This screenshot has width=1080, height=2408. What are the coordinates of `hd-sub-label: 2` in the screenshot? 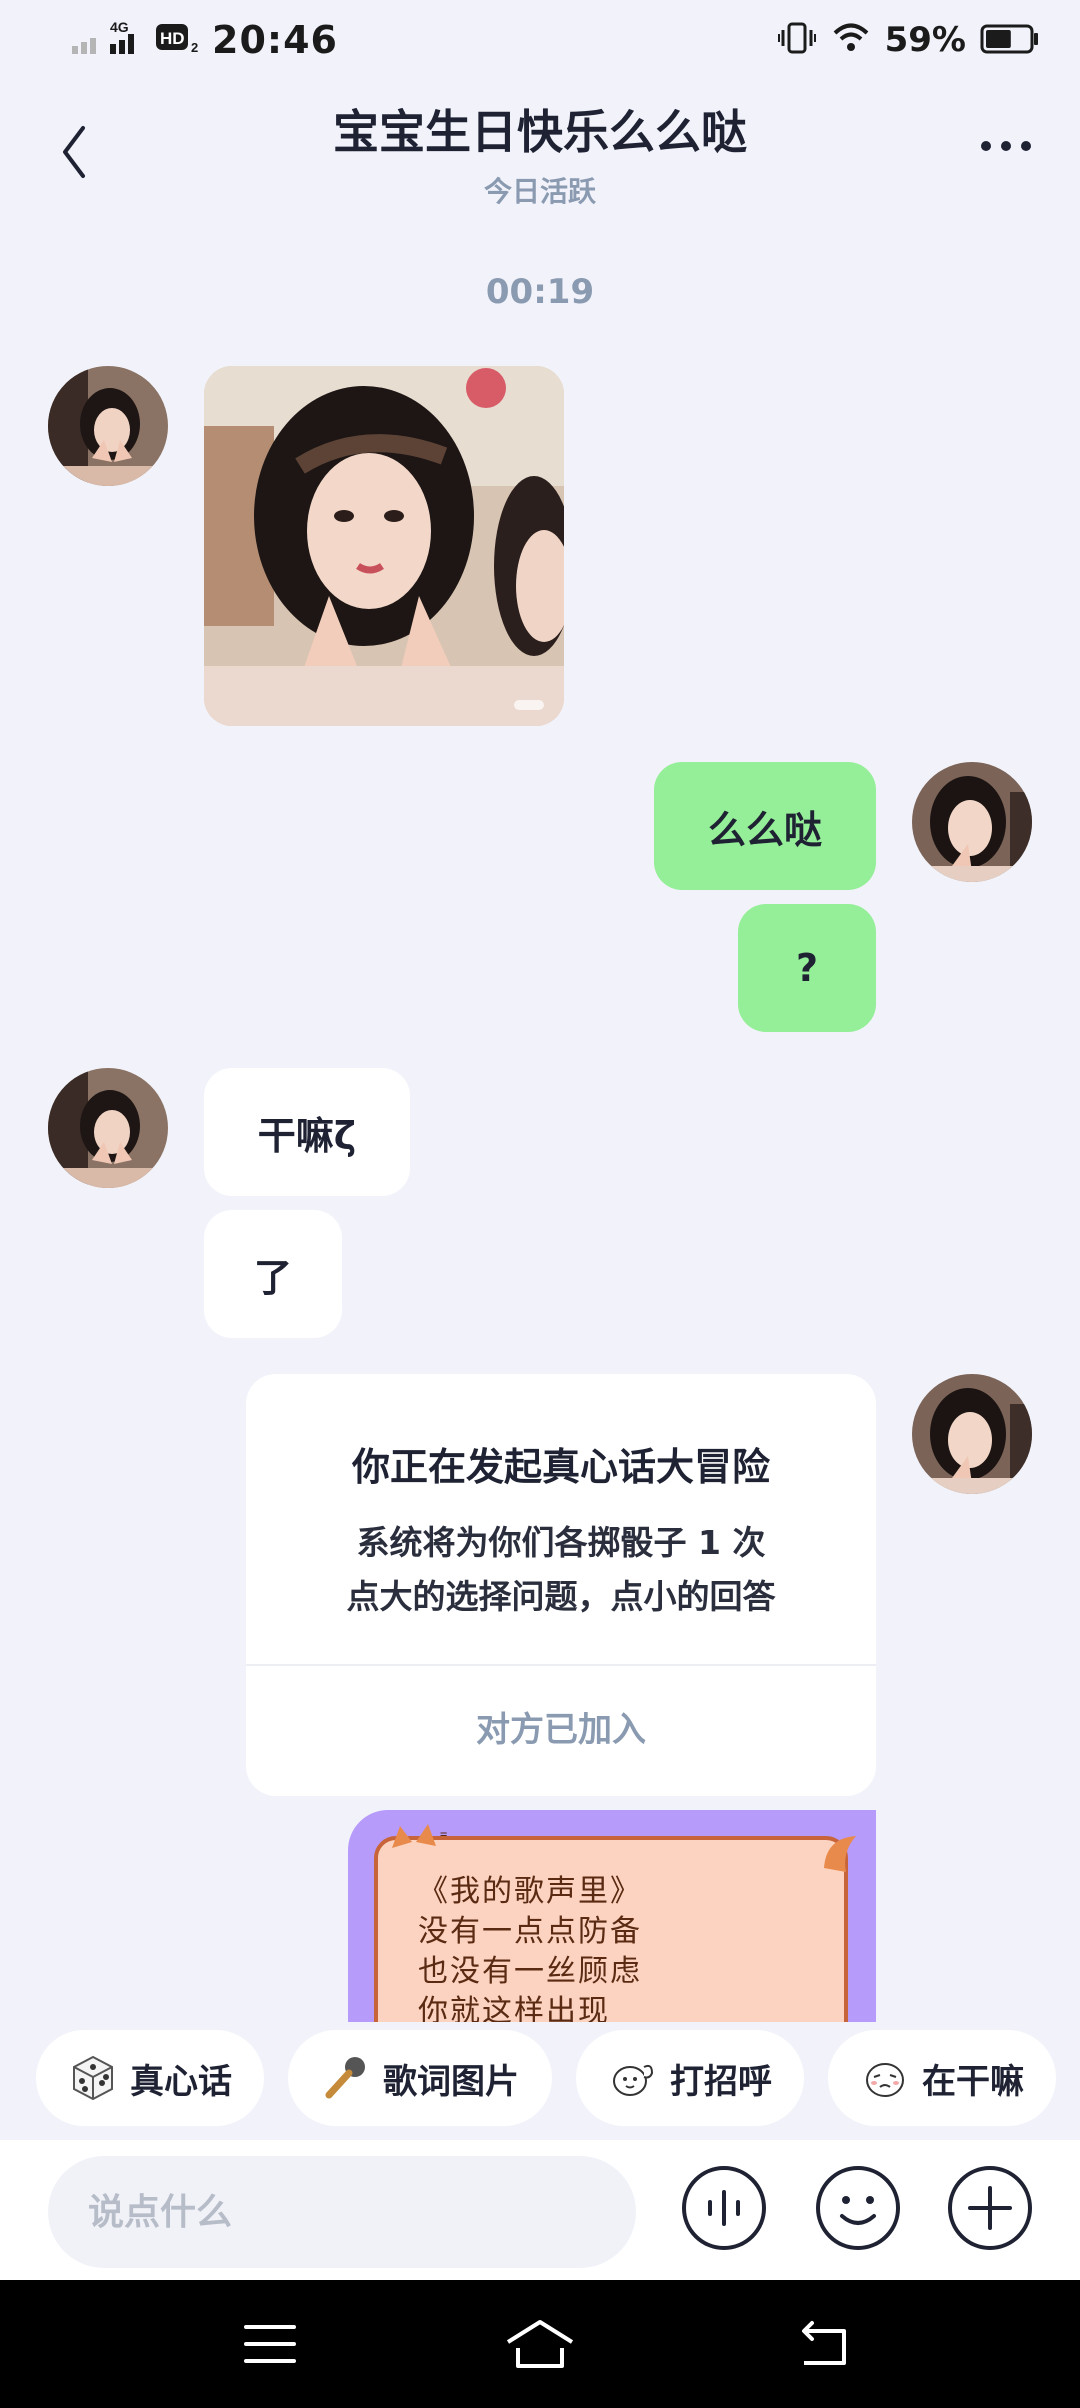 It's located at (194, 47).